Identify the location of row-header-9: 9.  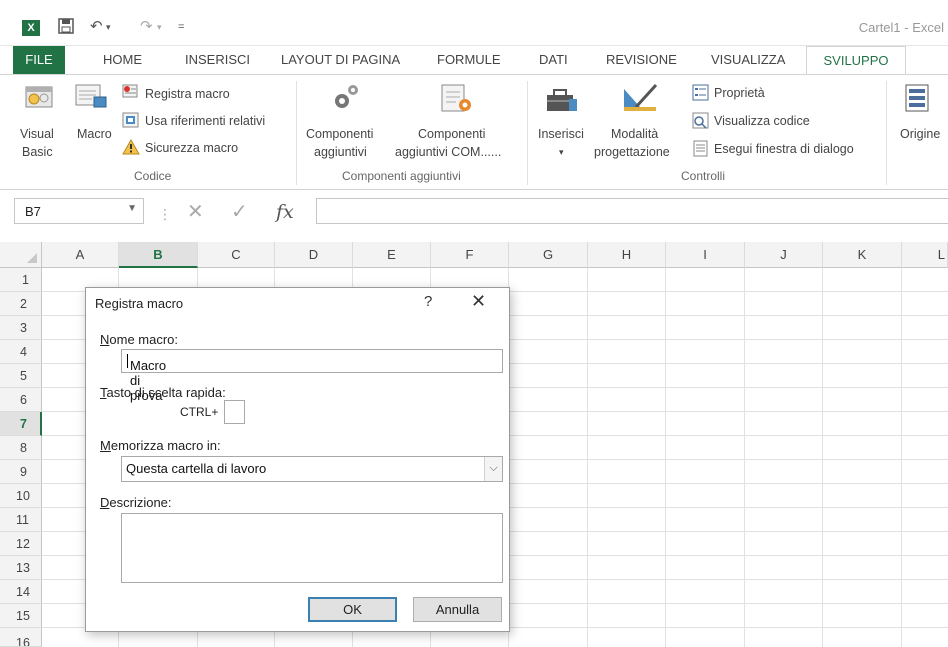
(21, 472).